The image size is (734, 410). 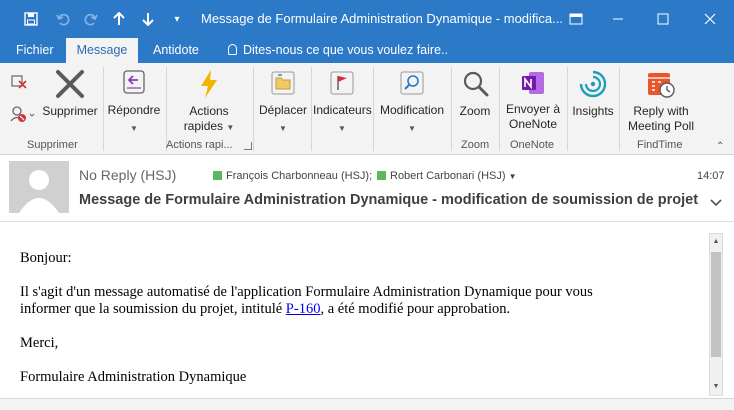 What do you see at coordinates (710, 19) in the screenshot?
I see `close-icon` at bounding box center [710, 19].